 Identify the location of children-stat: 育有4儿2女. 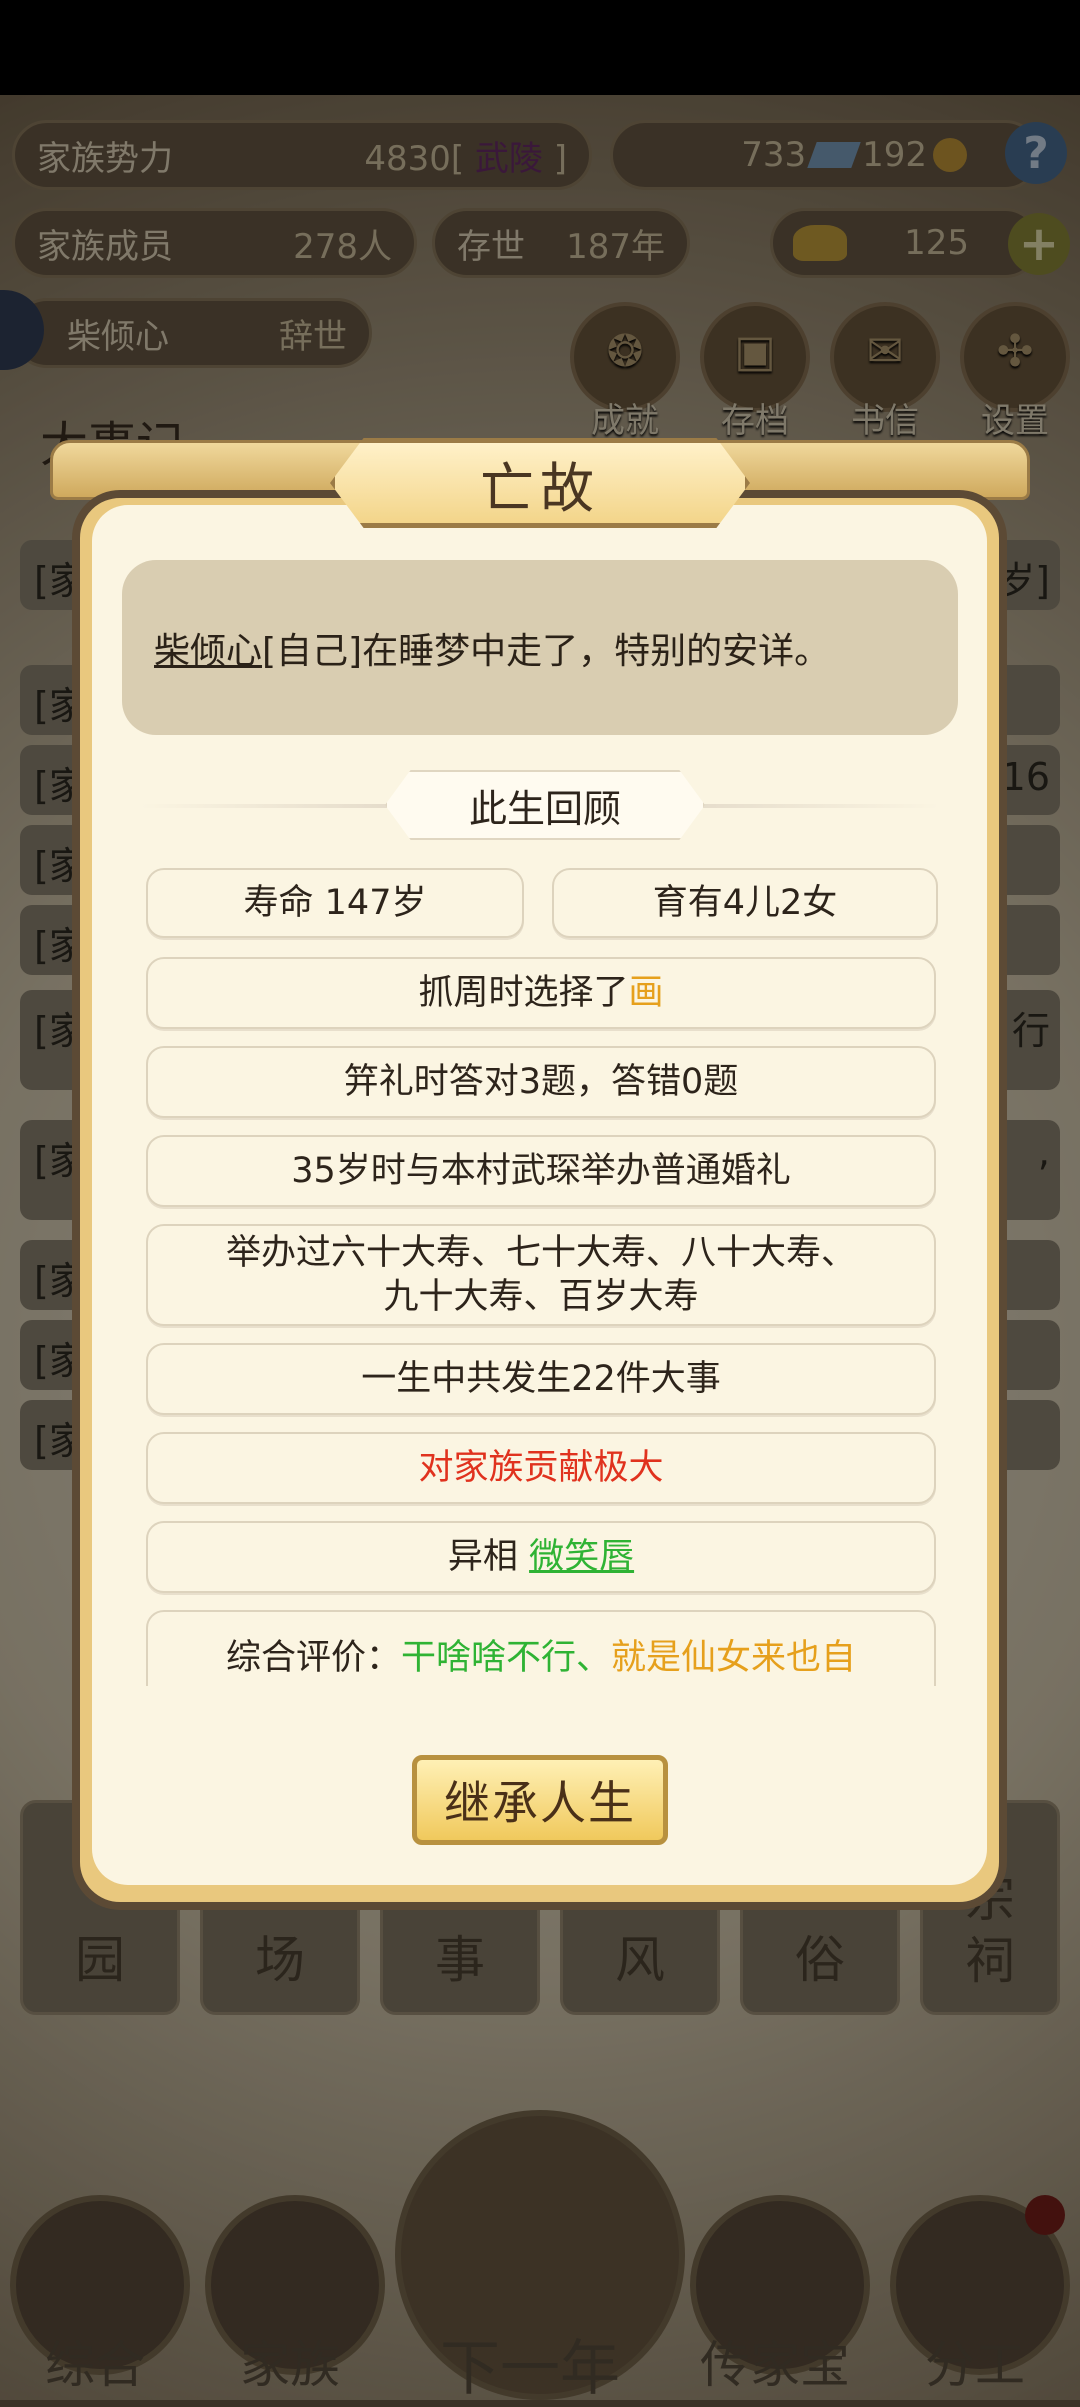
(745, 903).